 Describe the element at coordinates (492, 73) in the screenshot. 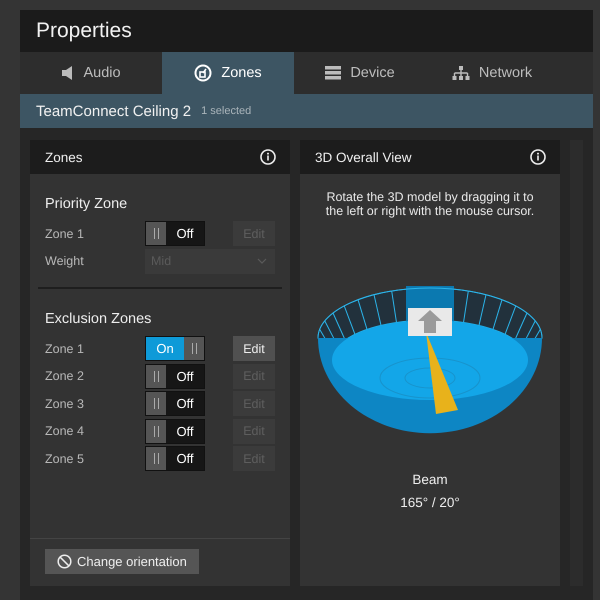

I see `tab: Network` at that location.